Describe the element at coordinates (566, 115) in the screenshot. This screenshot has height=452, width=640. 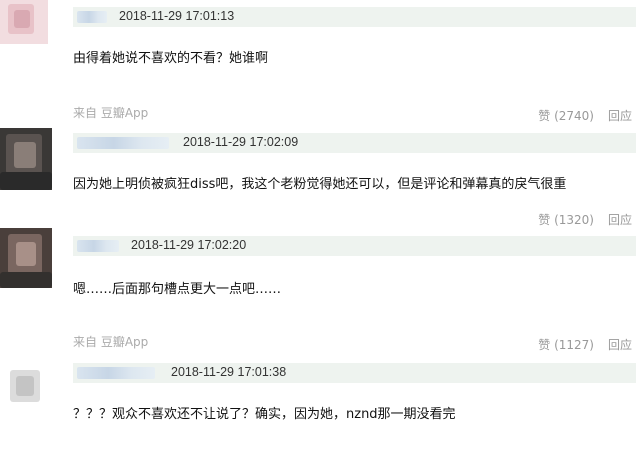
I see `like-button: 赞 (2740)` at that location.